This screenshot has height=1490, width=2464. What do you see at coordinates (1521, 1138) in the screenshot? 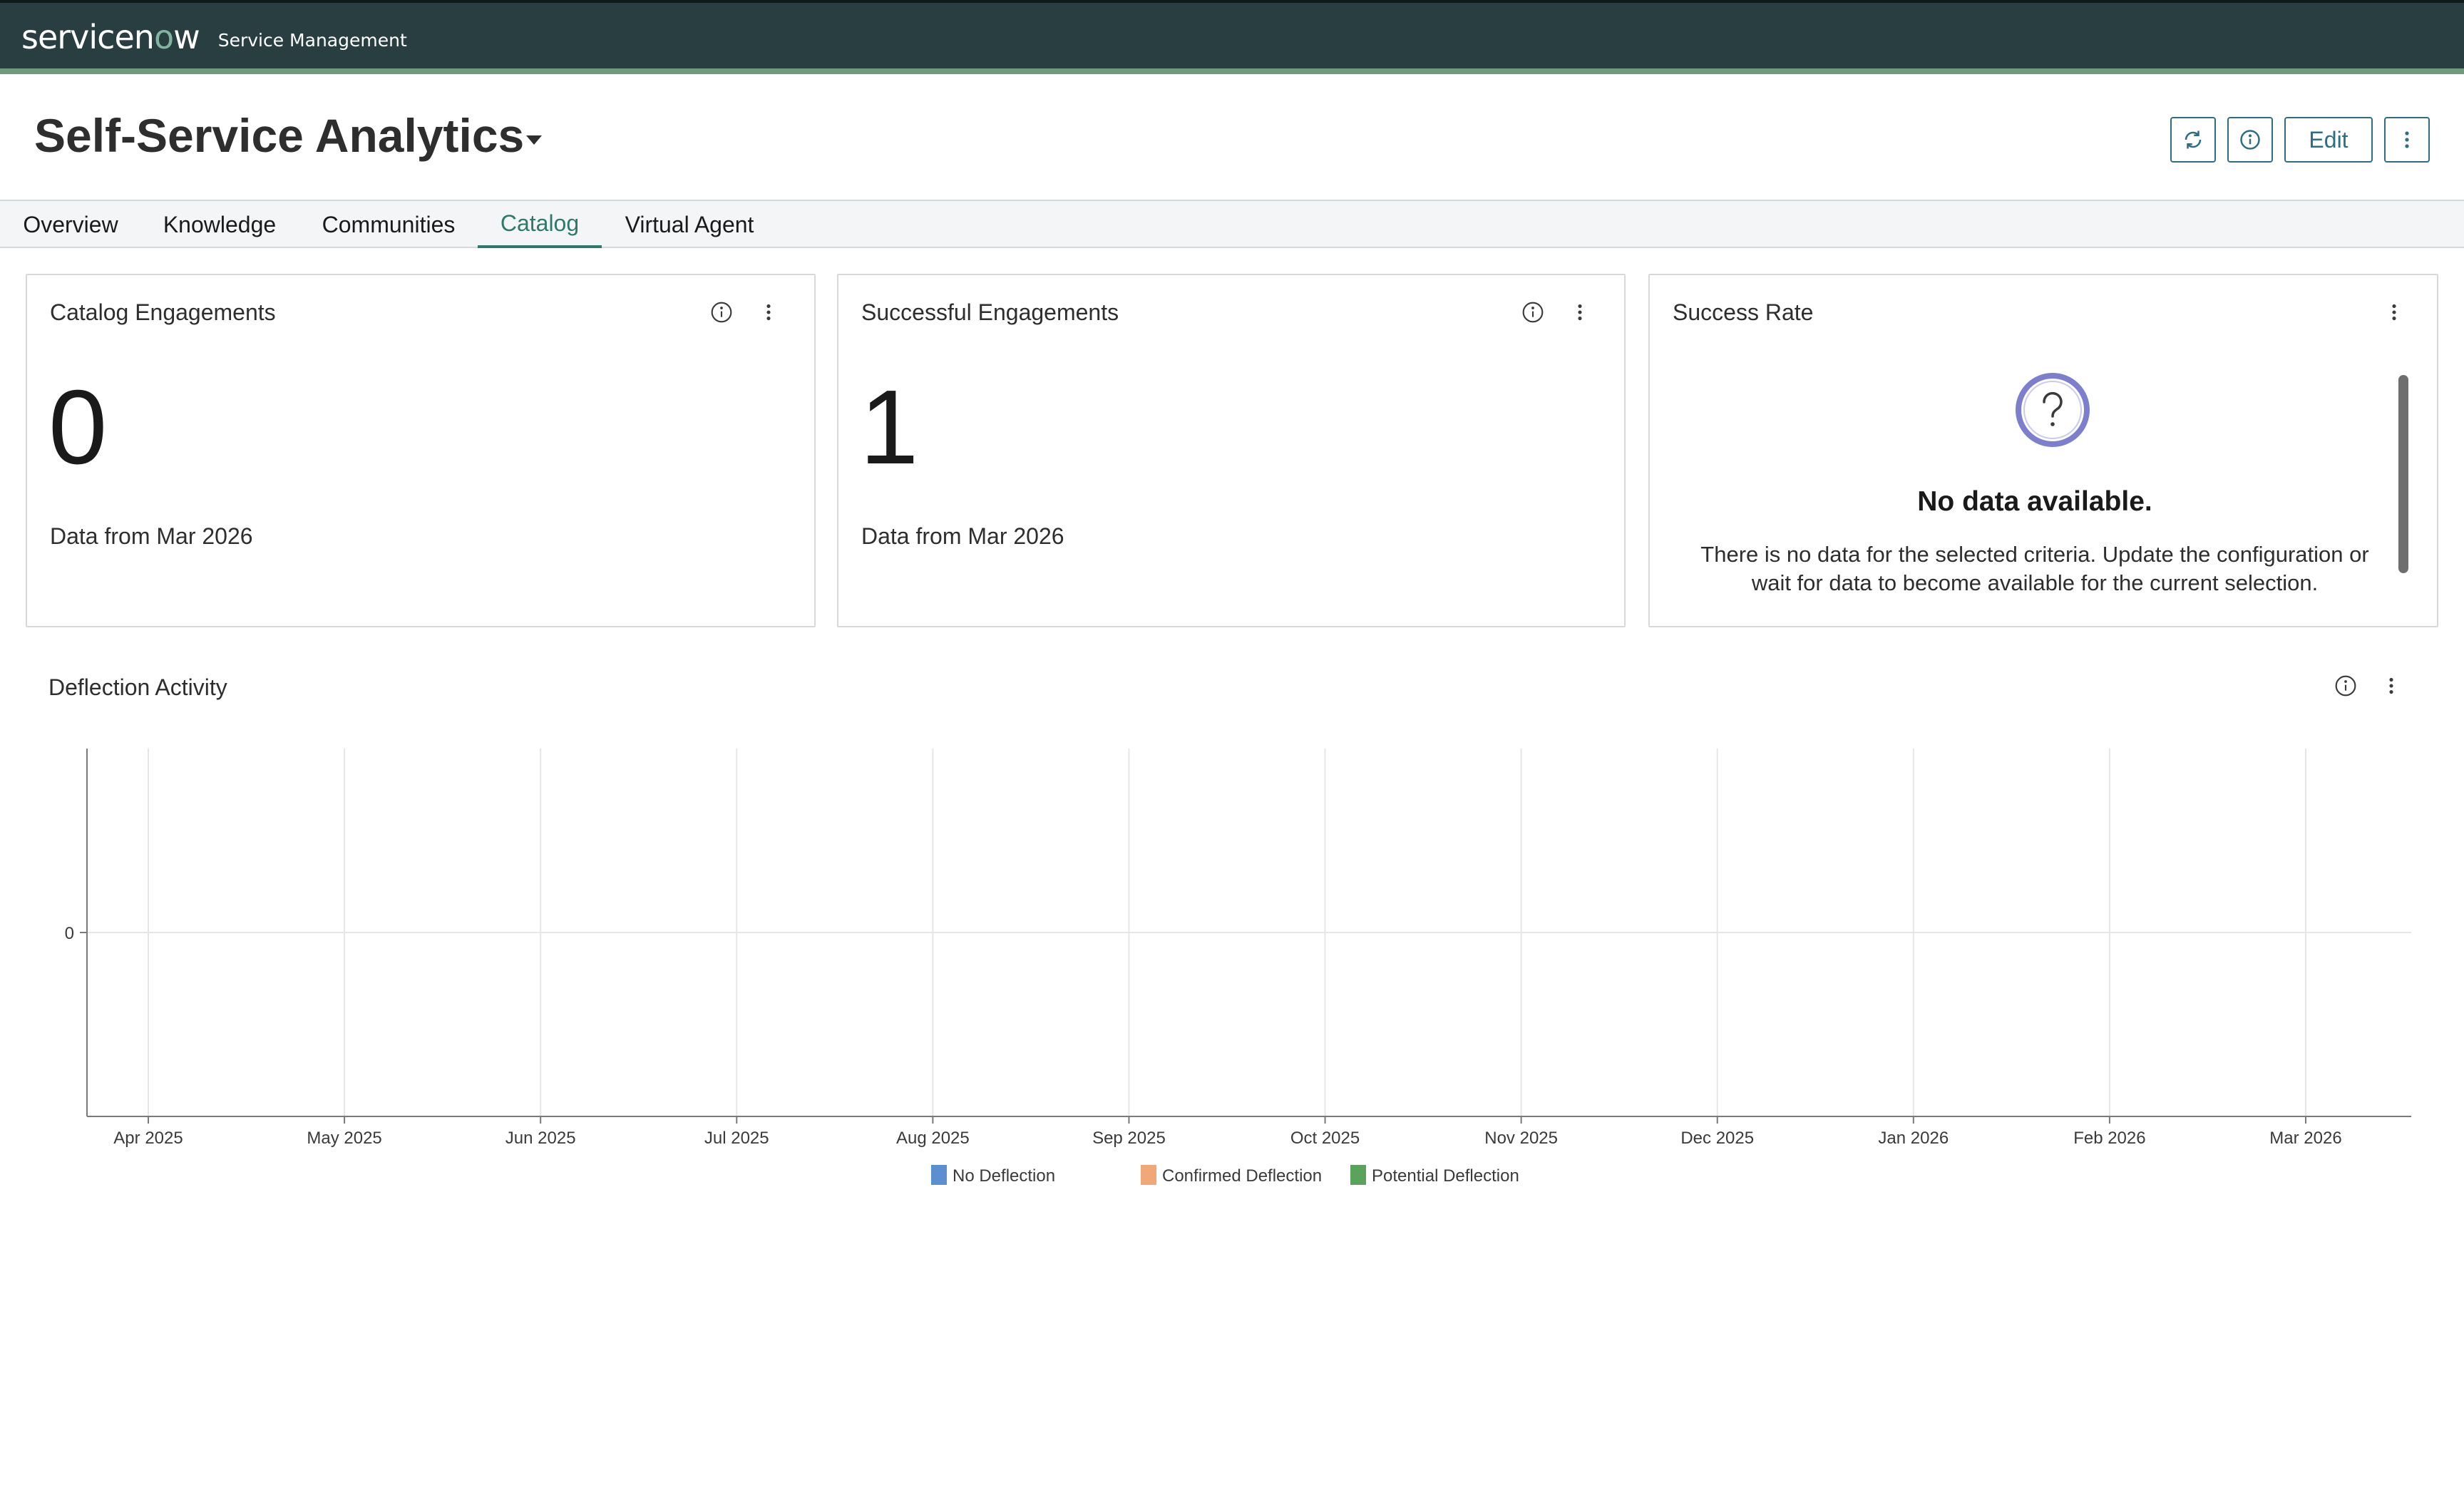
I see `x-tick-label: Nov 2025` at bounding box center [1521, 1138].